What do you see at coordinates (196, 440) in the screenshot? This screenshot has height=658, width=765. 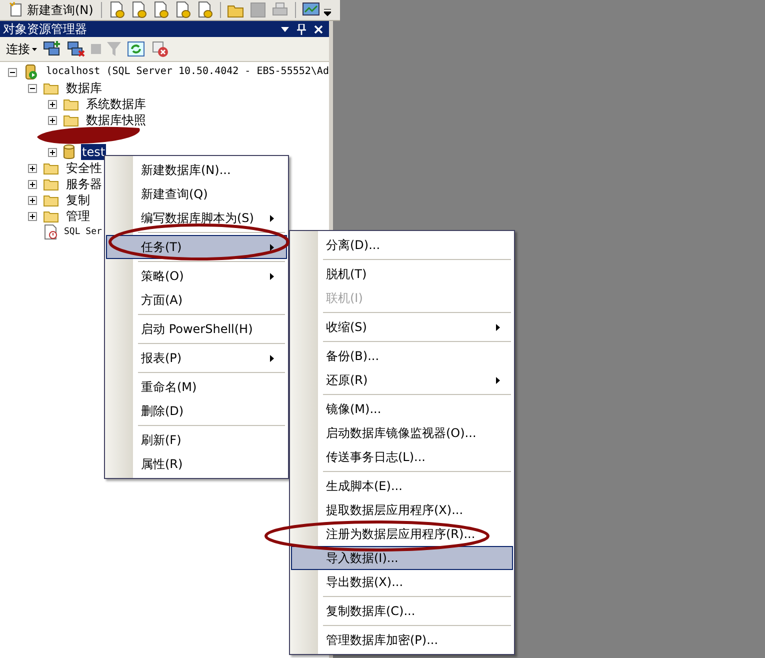 I see `menu-item: 刷新(F)` at bounding box center [196, 440].